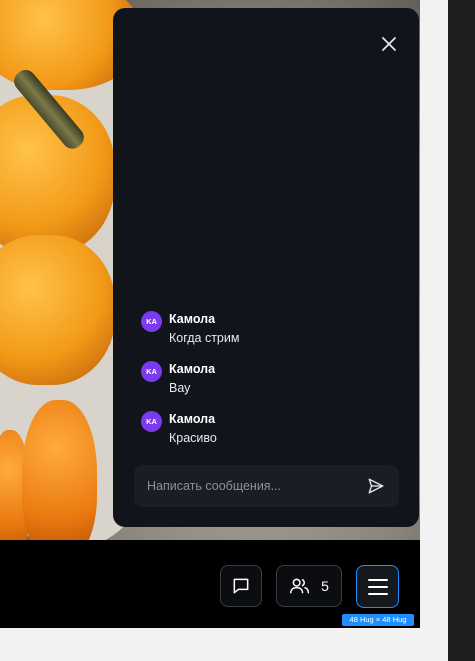 The image size is (475, 661). Describe the element at coordinates (57, 310) in the screenshot. I see `pumpkin-image-lower` at that location.